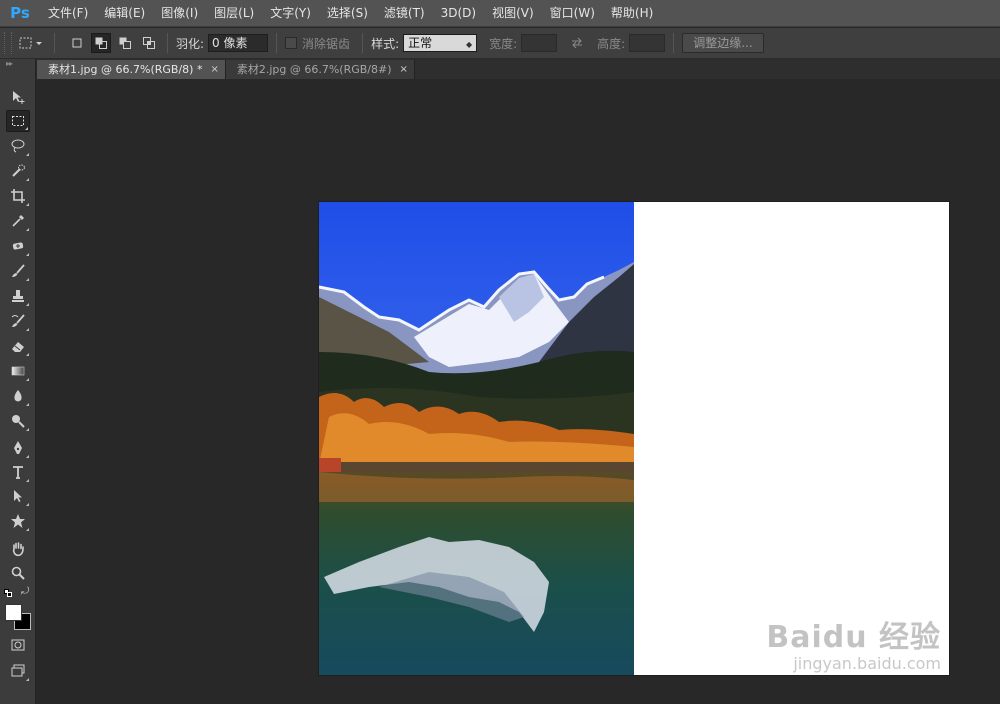  Describe the element at coordinates (539, 43) in the screenshot. I see `width-input` at that location.